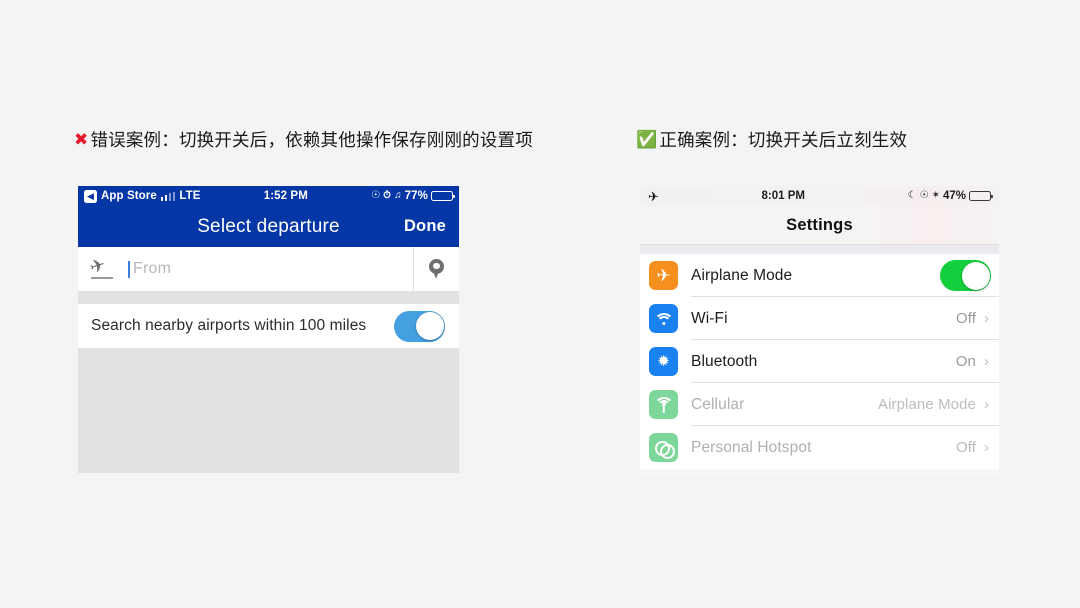 The image size is (1080, 608). I want to click on good-example-caption: ✅ 正确案例：切换开关后立刻生效, so click(771, 139).